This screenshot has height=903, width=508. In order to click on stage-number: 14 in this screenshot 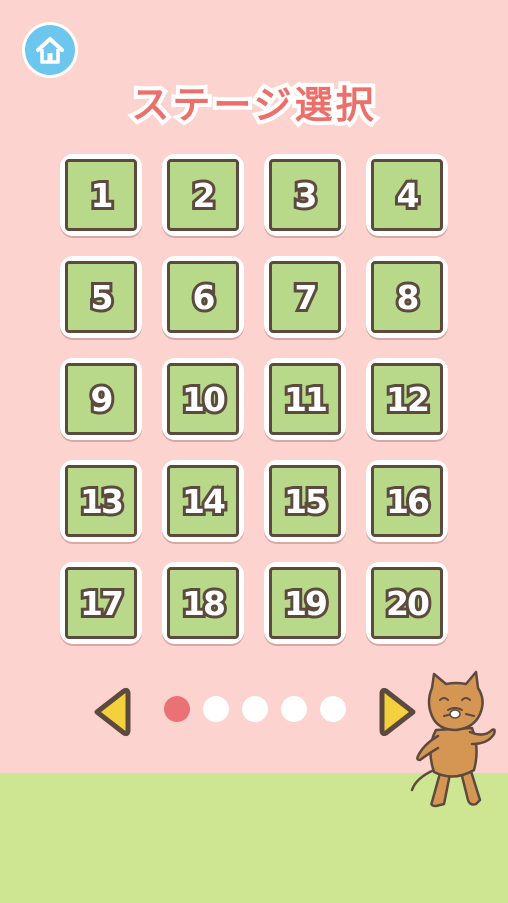, I will do `click(204, 501)`.